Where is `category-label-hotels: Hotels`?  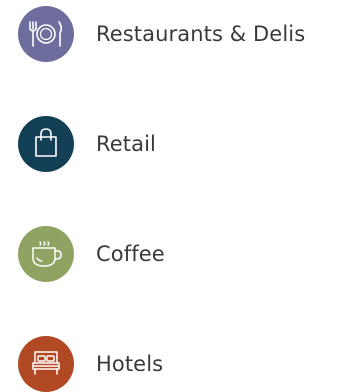
category-label-hotels: Hotels is located at coordinates (130, 364).